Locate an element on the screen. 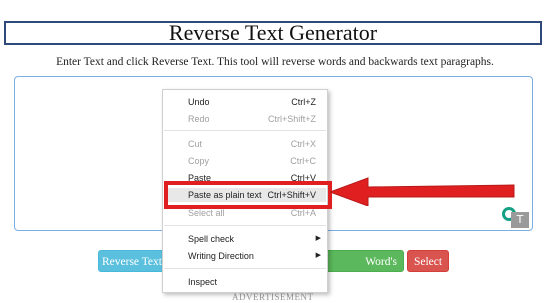  context-menu-writing-direction: Writing Direction ▶ is located at coordinates (245, 256).